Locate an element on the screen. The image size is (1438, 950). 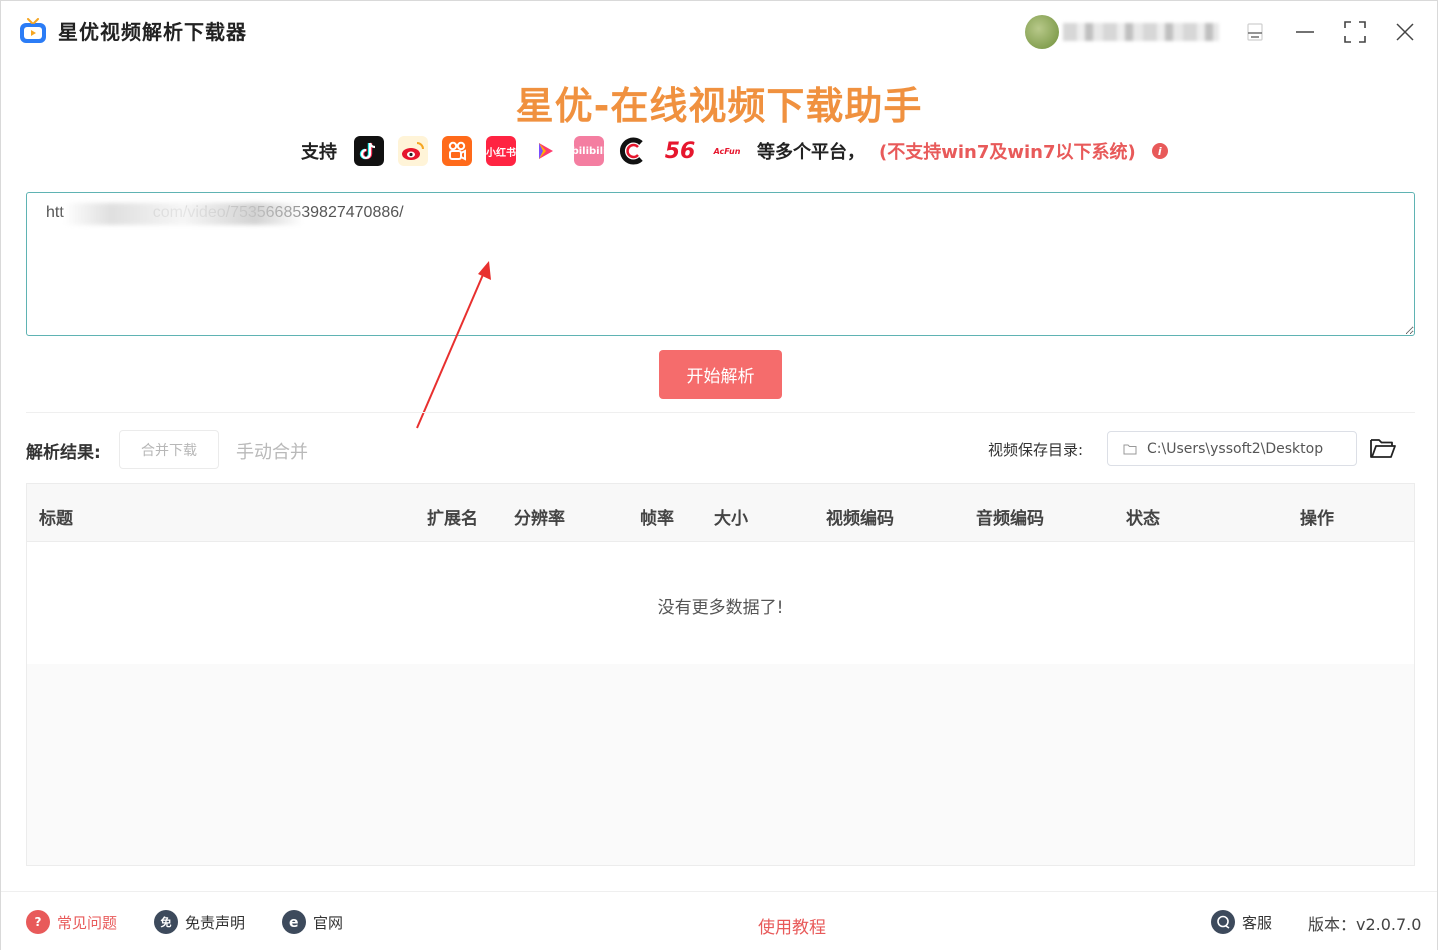
col-framerate: 帧率 is located at coordinates (657, 519).